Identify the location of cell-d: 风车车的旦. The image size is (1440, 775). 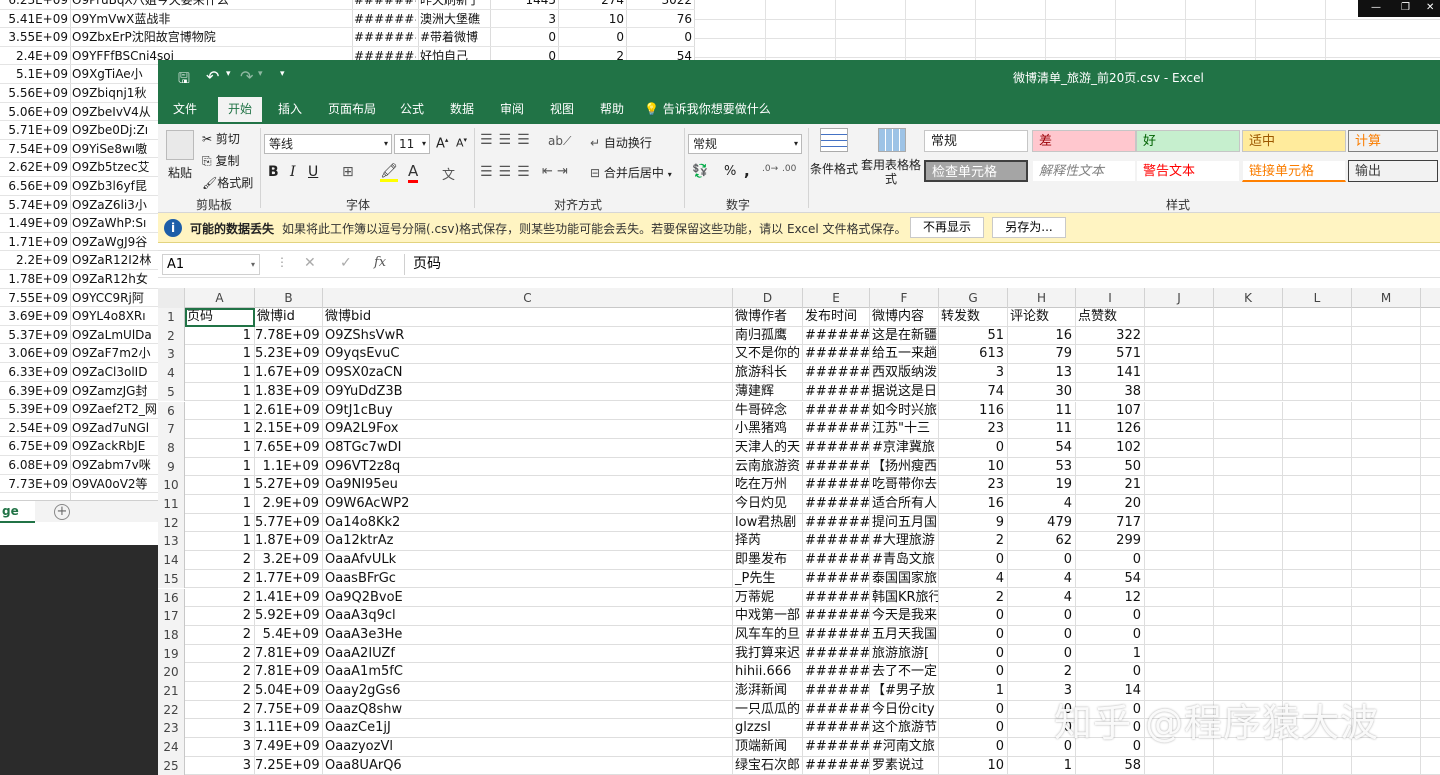
(768, 635).